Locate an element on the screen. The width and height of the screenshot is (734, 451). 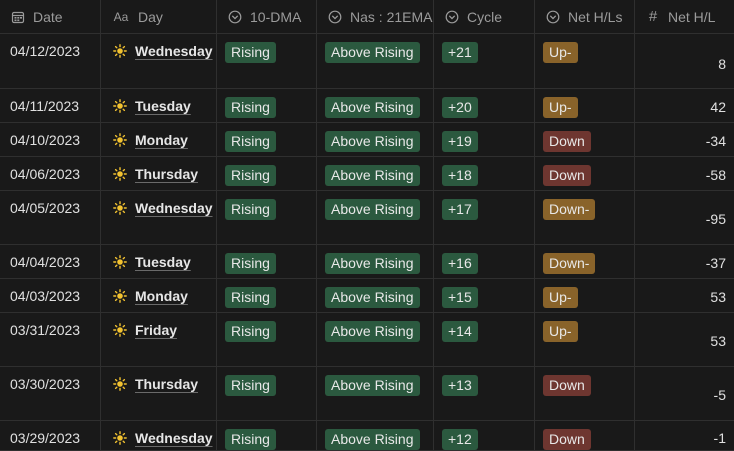
cycle-cell: +19 is located at coordinates (484, 139).